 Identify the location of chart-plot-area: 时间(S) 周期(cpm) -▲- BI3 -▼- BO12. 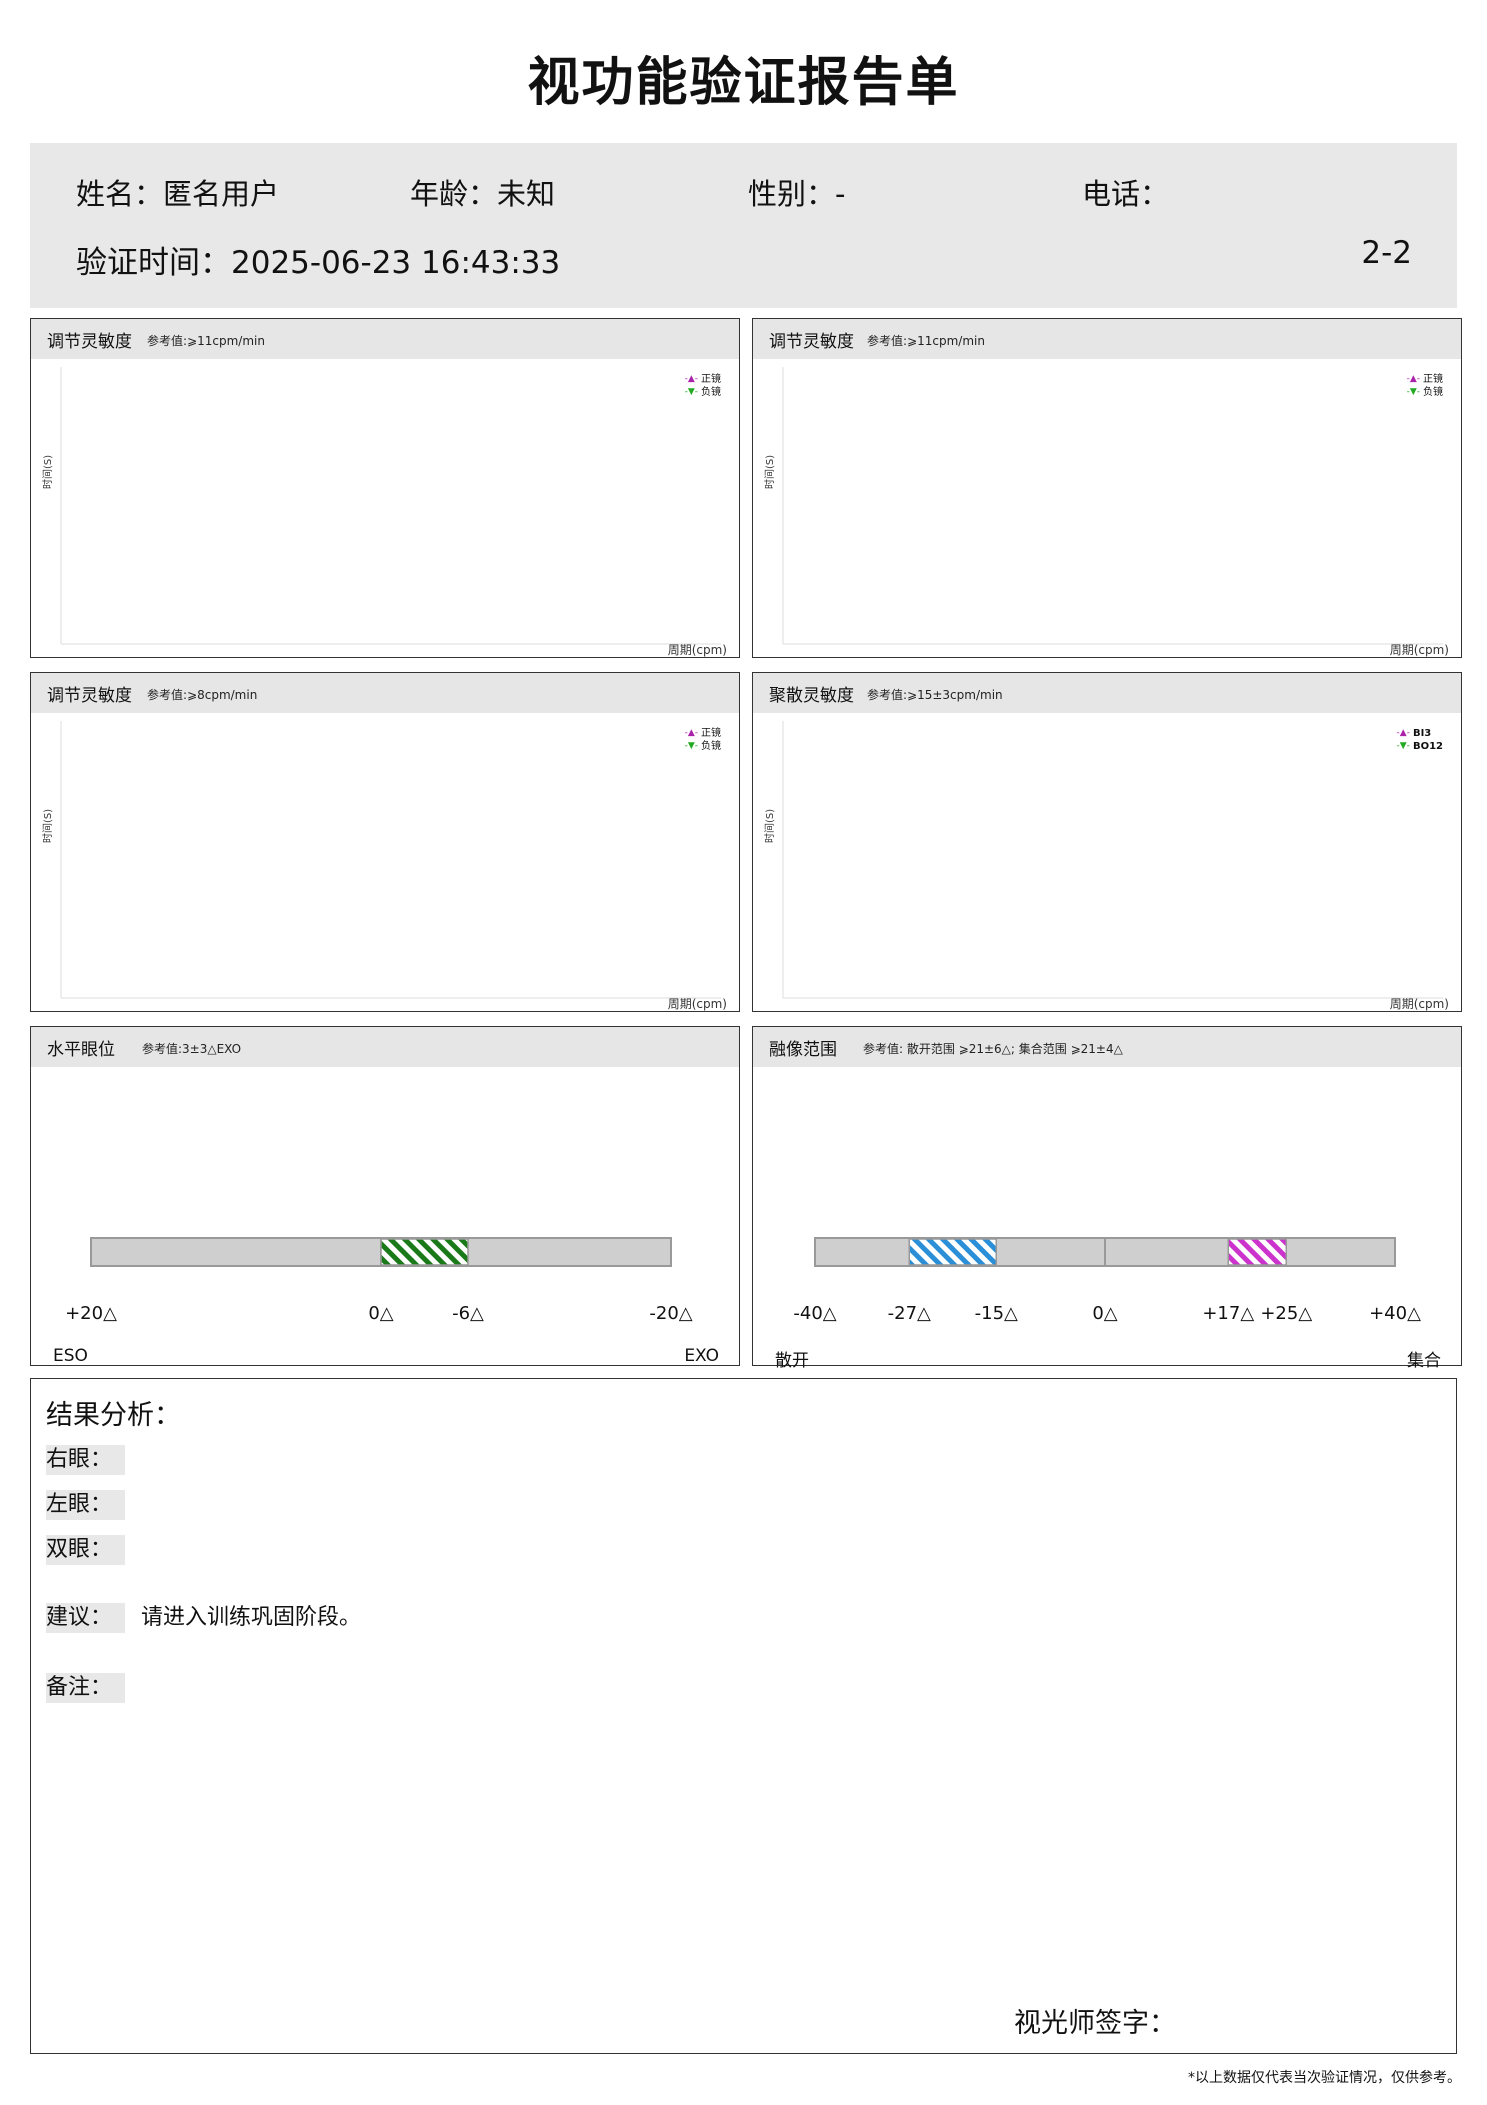
(1107, 867).